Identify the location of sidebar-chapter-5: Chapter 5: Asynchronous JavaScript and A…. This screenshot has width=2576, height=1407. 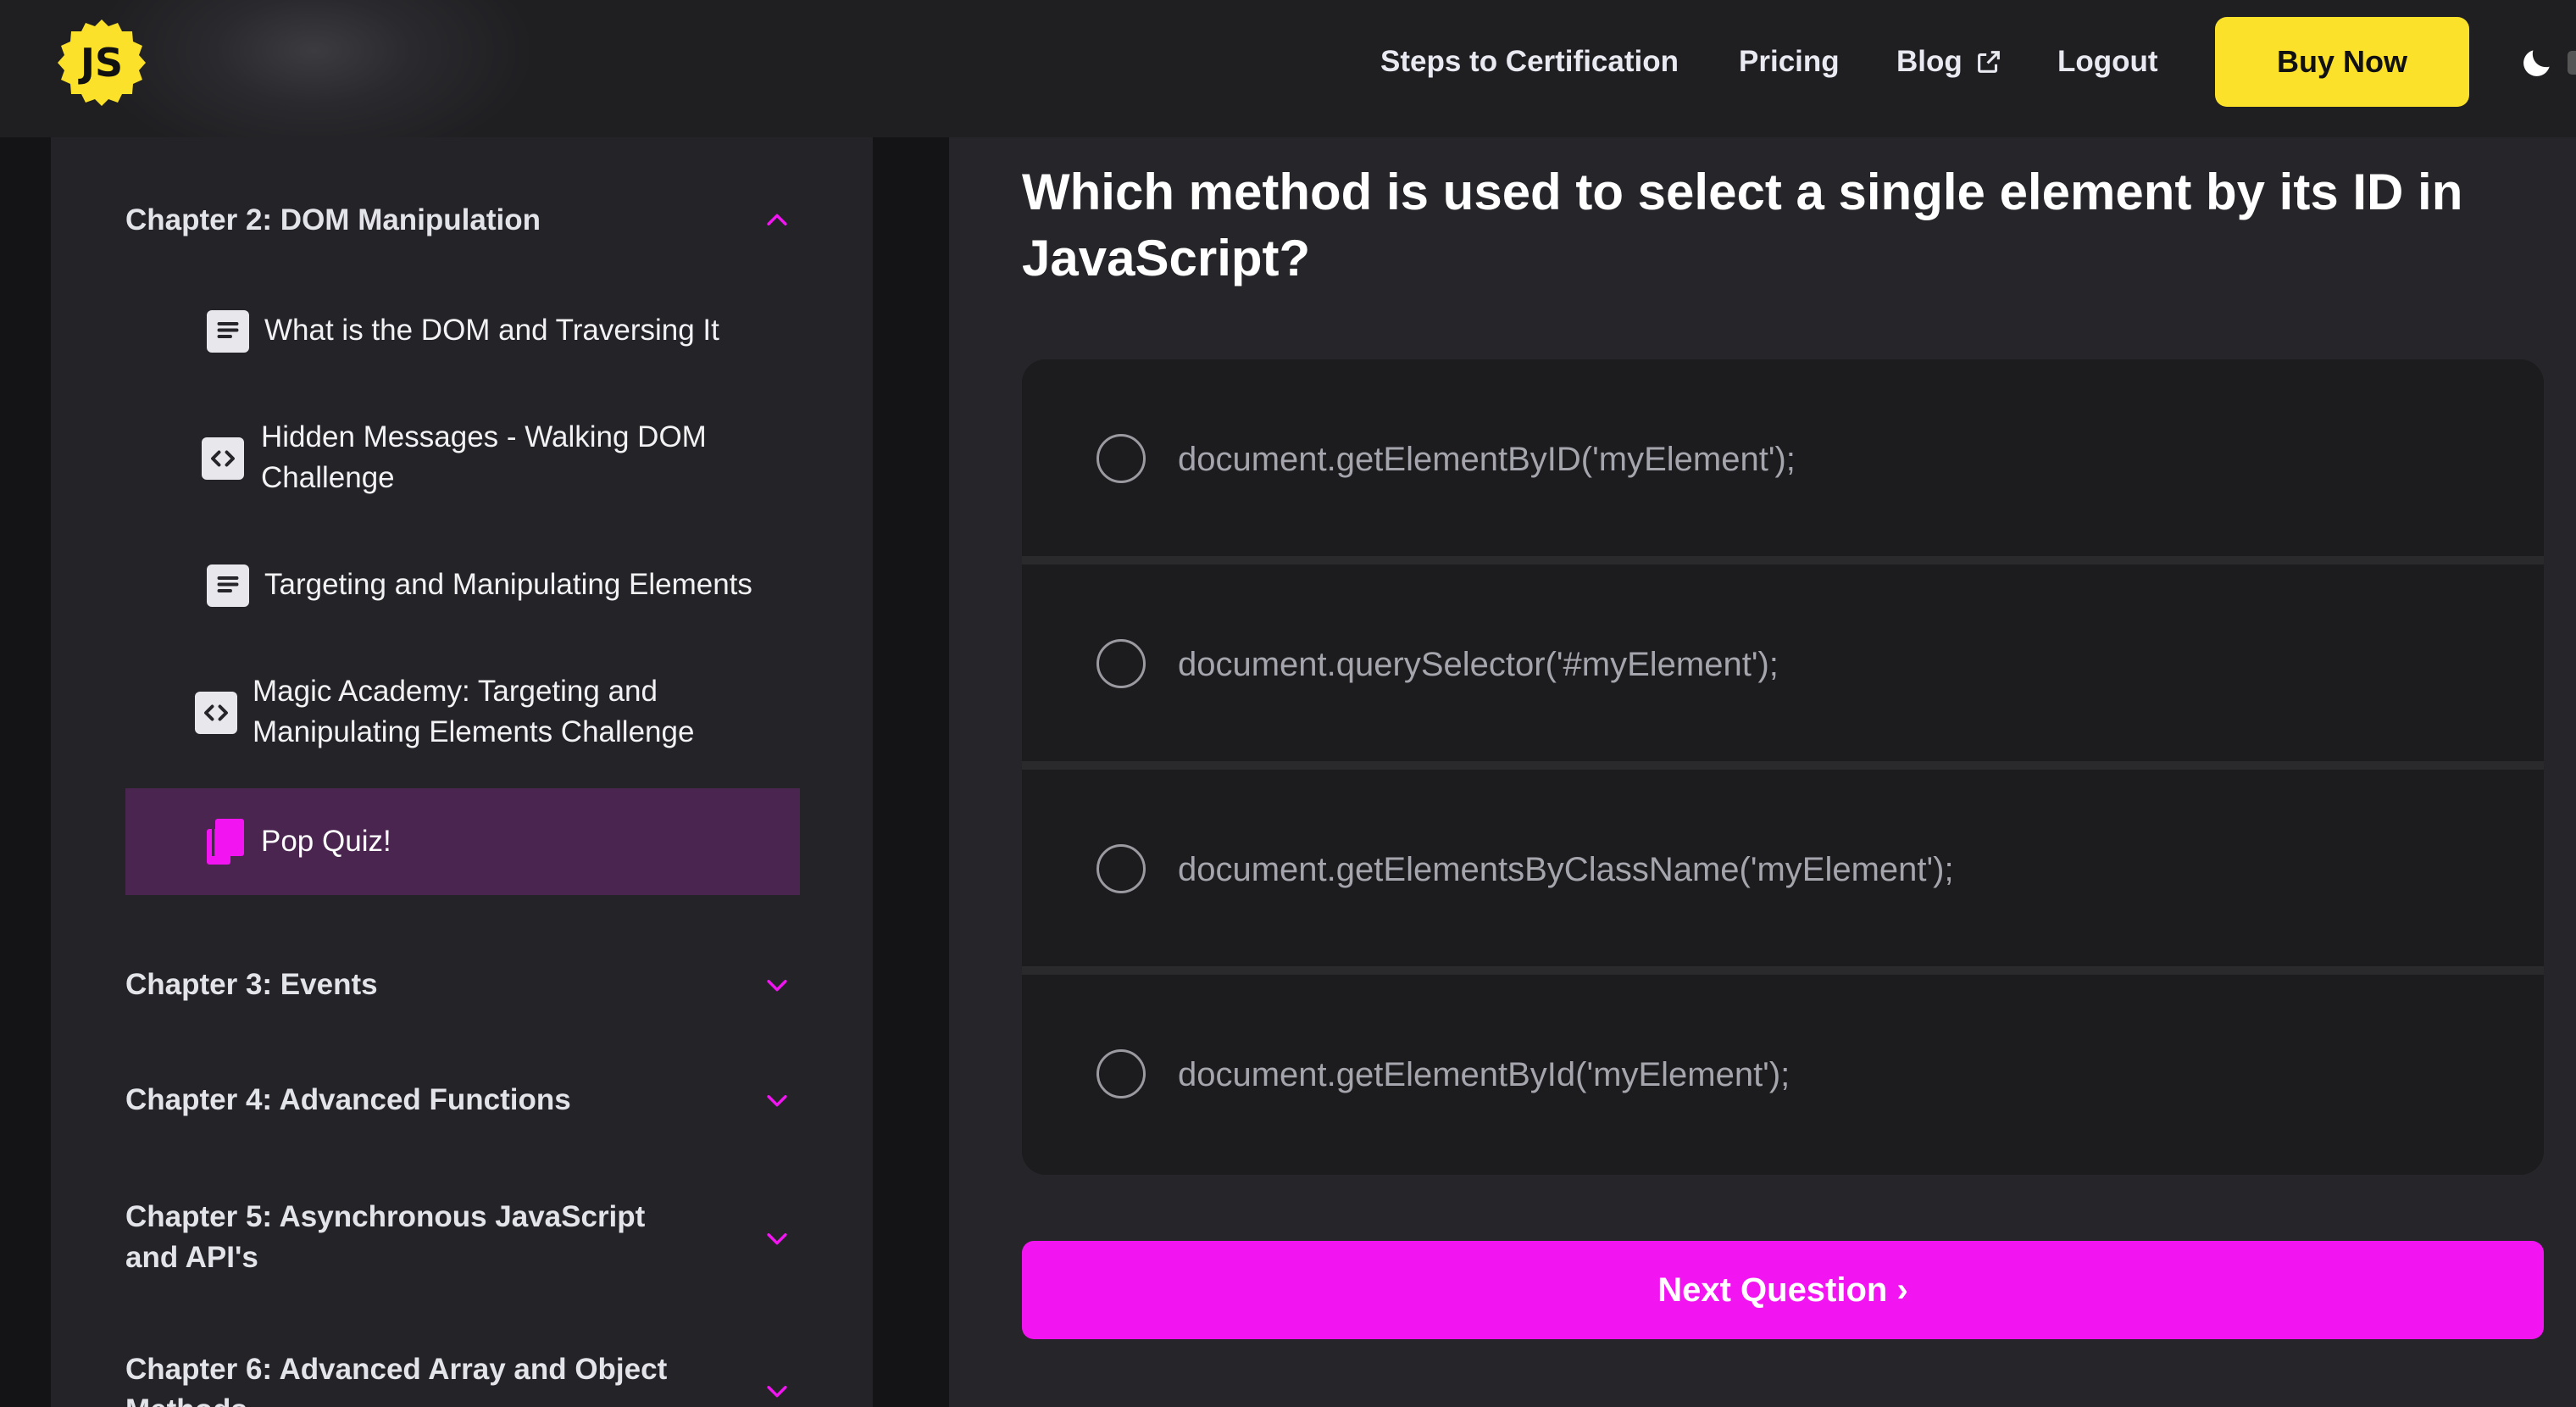
(472, 1237).